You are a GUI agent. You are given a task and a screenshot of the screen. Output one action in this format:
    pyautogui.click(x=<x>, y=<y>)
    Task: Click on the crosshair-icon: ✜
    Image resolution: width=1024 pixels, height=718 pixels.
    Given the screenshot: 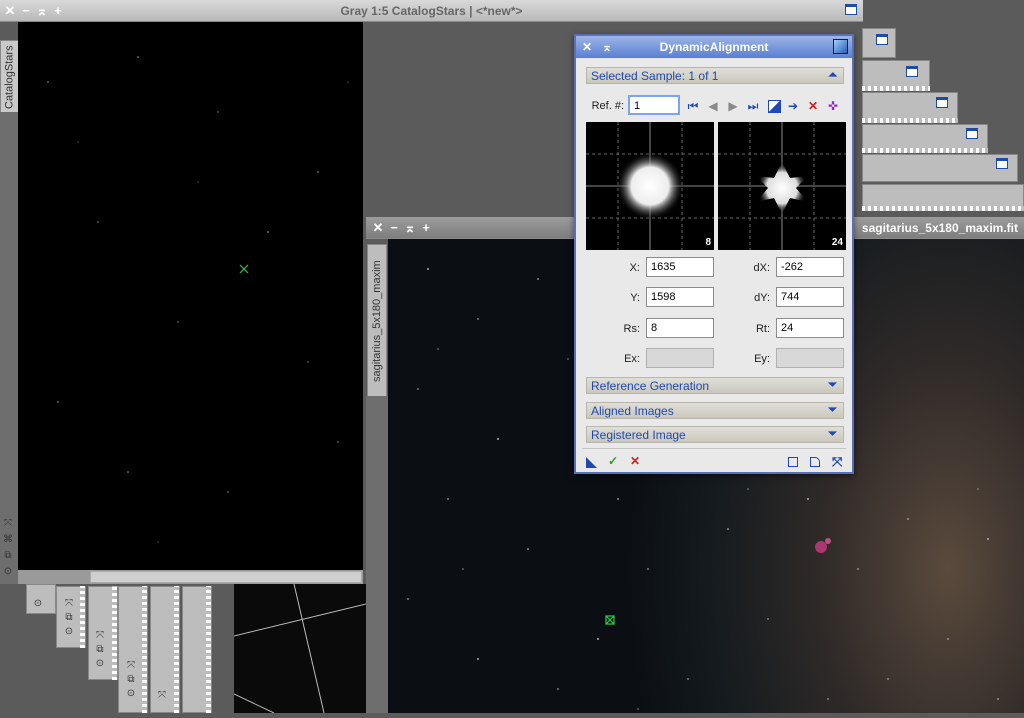 What is the action you would take?
    pyautogui.click(x=833, y=106)
    